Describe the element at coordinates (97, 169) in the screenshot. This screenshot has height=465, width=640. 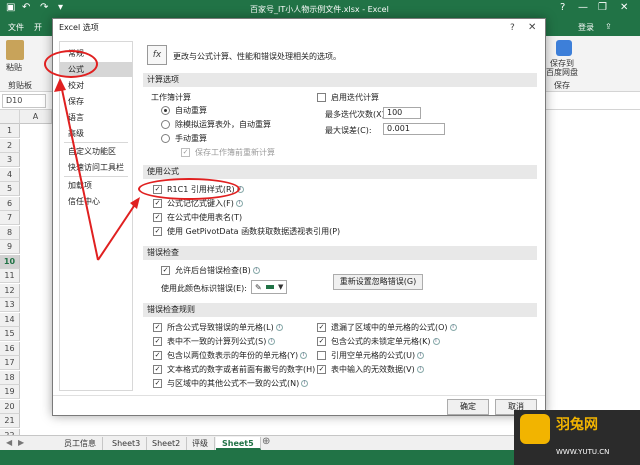
I see `annotation-arrows` at that location.